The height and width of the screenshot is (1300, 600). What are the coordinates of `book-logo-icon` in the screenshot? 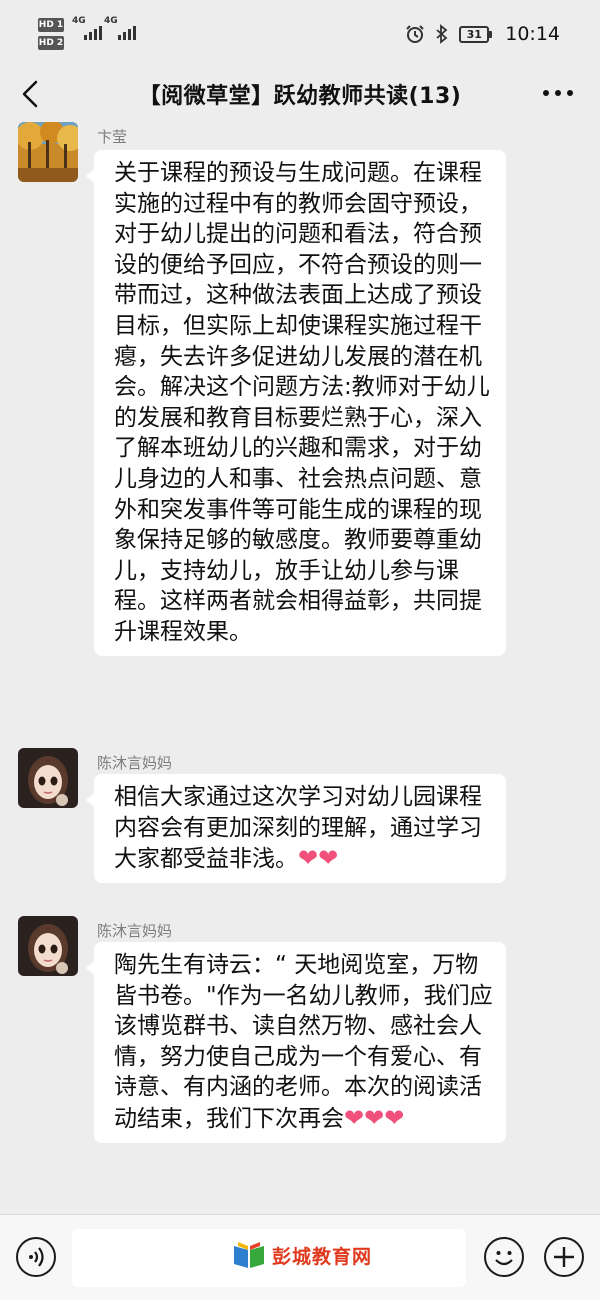 It's located at (249, 1255).